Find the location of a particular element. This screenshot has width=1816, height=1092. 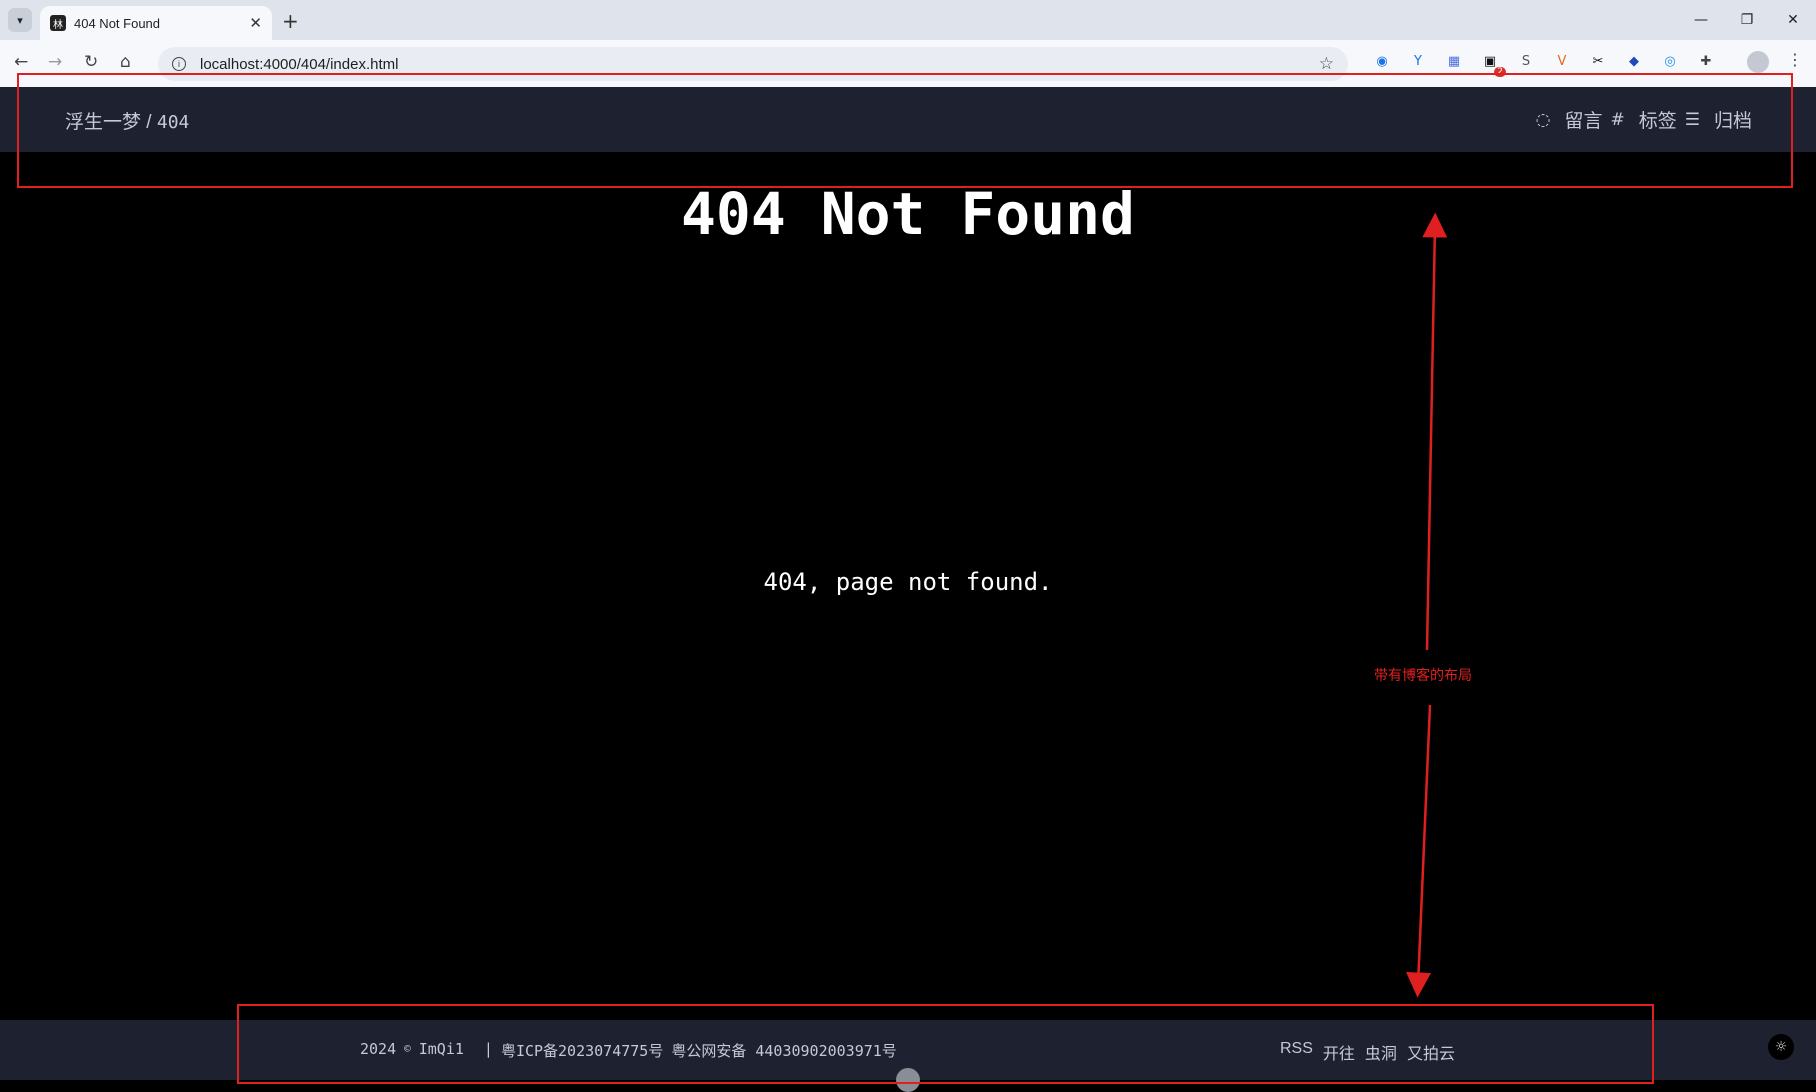

annotation-label: 带有博客的布局 is located at coordinates (1423, 675).